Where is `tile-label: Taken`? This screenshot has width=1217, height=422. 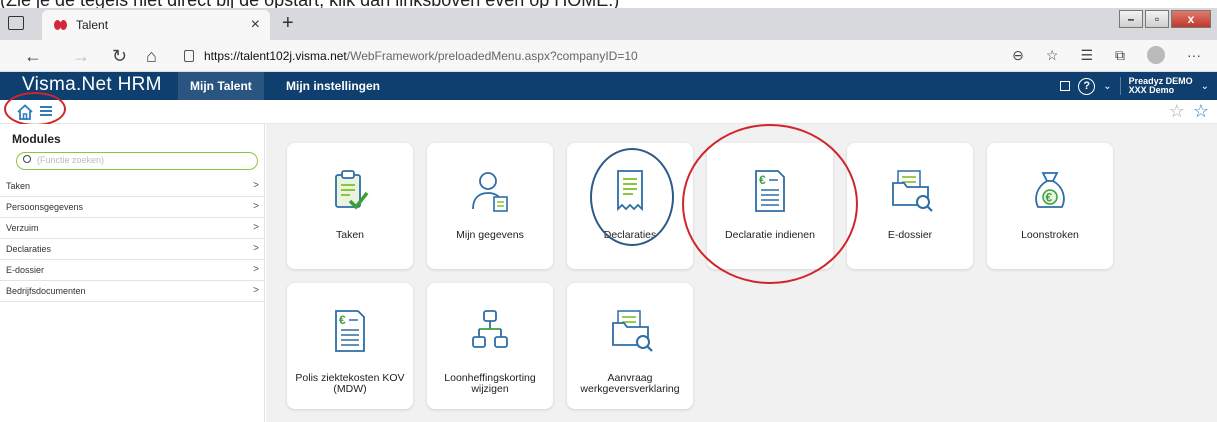 tile-label: Taken is located at coordinates (350, 235).